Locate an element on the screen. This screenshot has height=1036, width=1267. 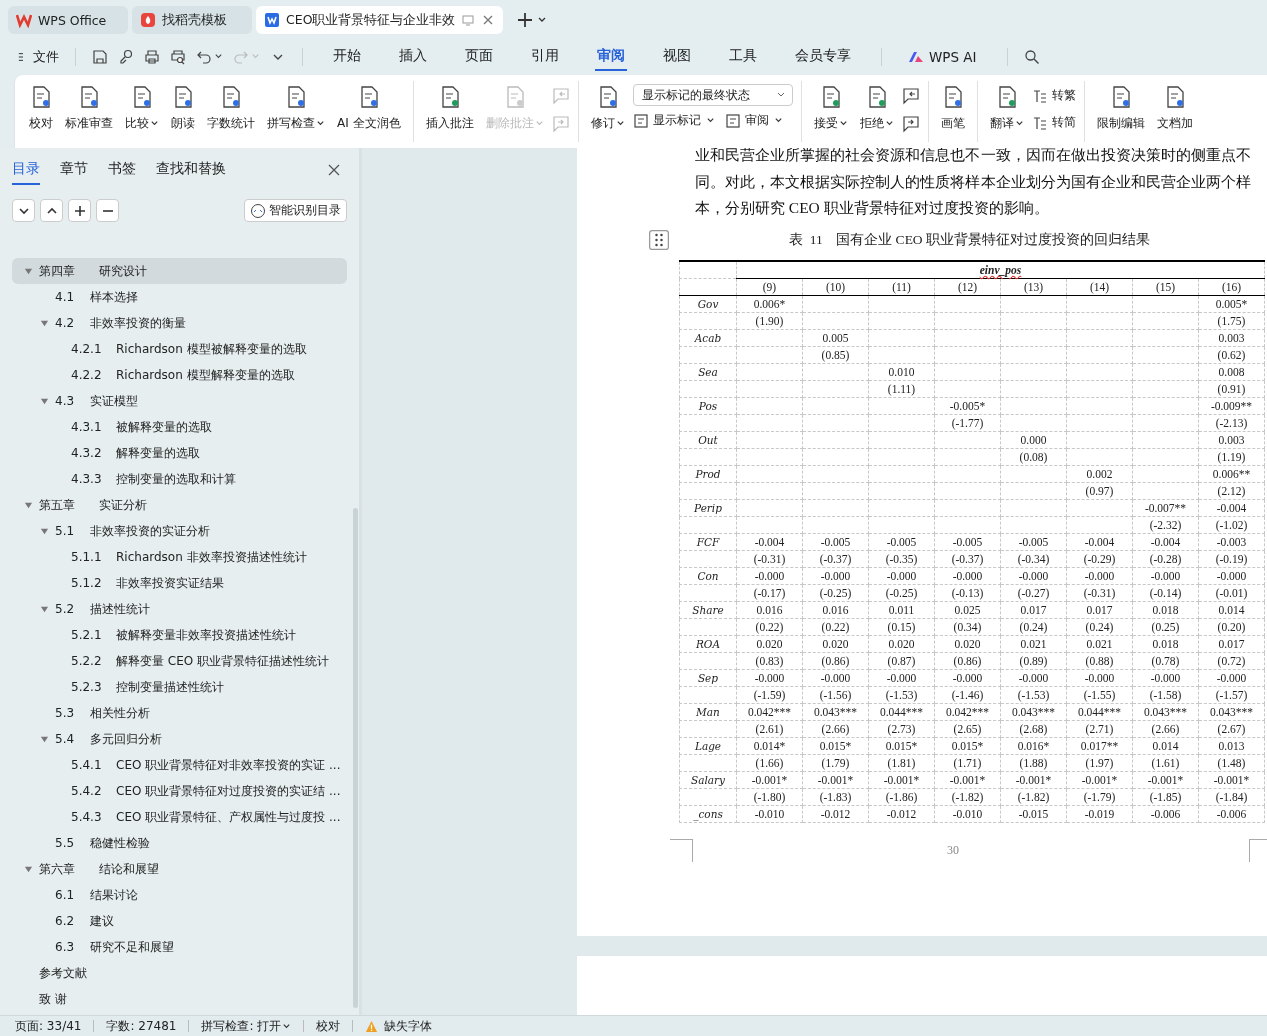
table-handle-icon is located at coordinates (659, 239).